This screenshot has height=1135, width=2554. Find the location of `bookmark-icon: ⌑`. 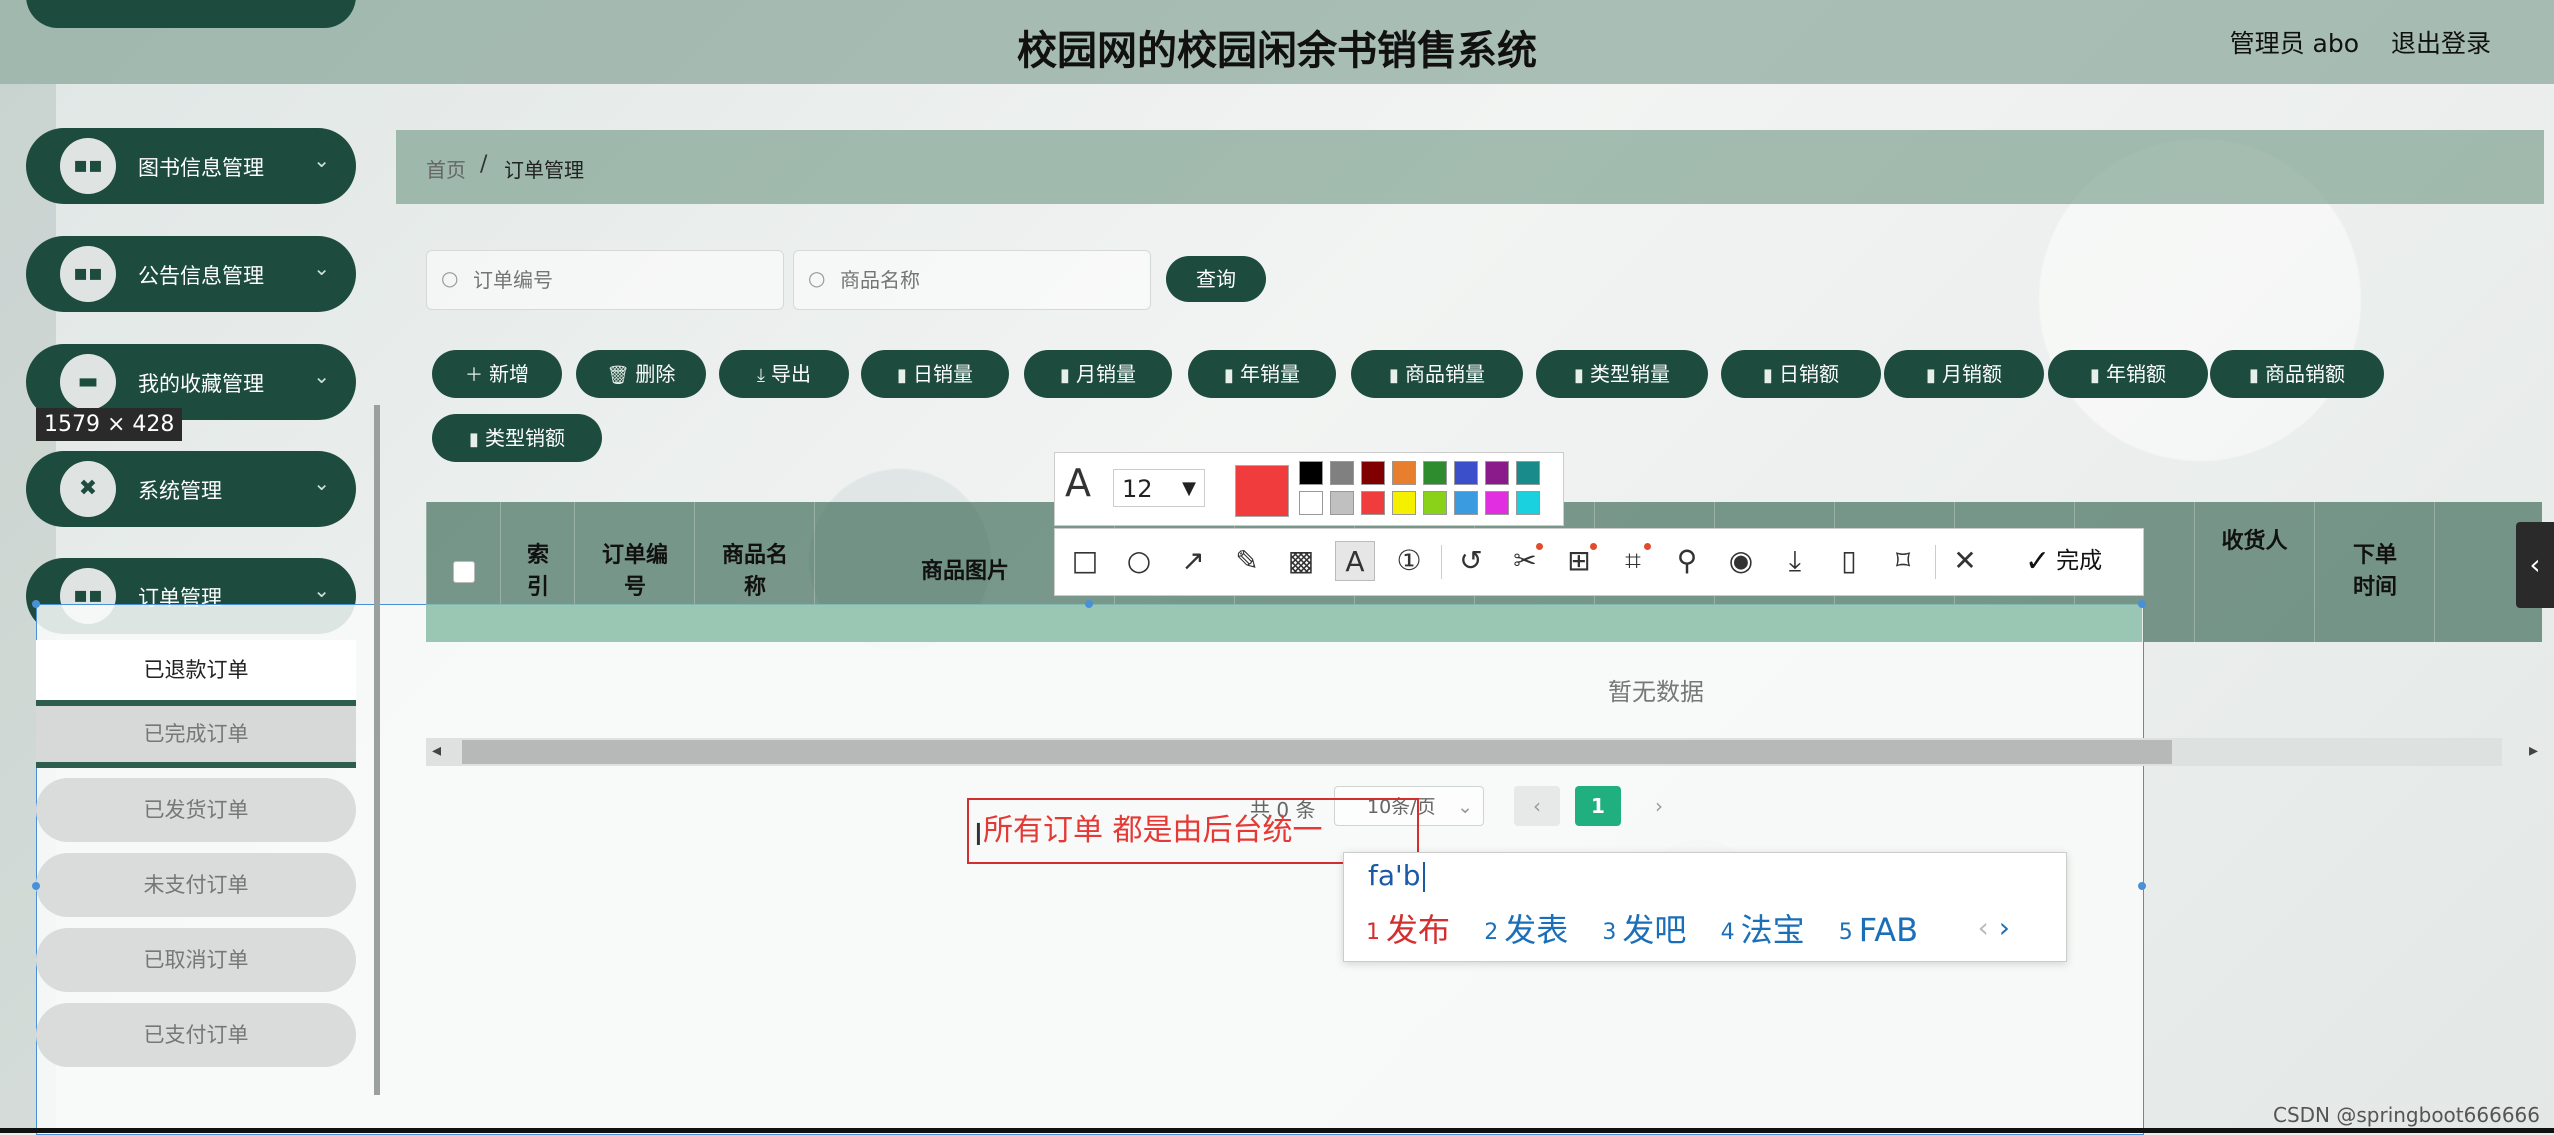

bookmark-icon: ⌑ is located at coordinates (1903, 561).